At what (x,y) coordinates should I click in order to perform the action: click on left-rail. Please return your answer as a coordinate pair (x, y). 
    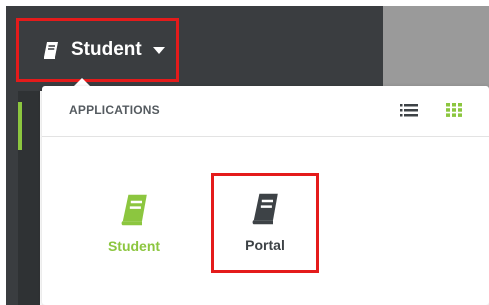
    Looking at the image, I should click on (12, 198).